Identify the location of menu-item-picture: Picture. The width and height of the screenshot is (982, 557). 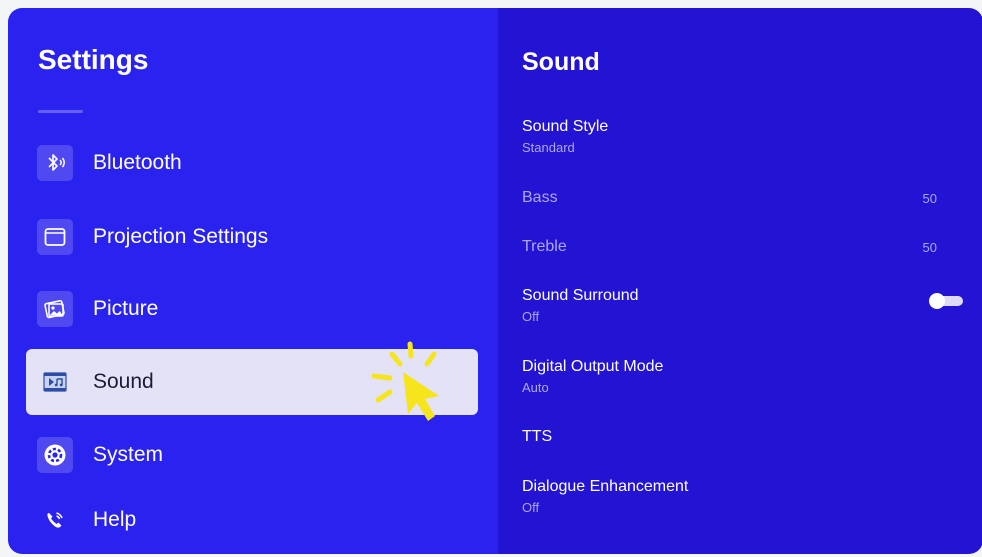
(252, 309).